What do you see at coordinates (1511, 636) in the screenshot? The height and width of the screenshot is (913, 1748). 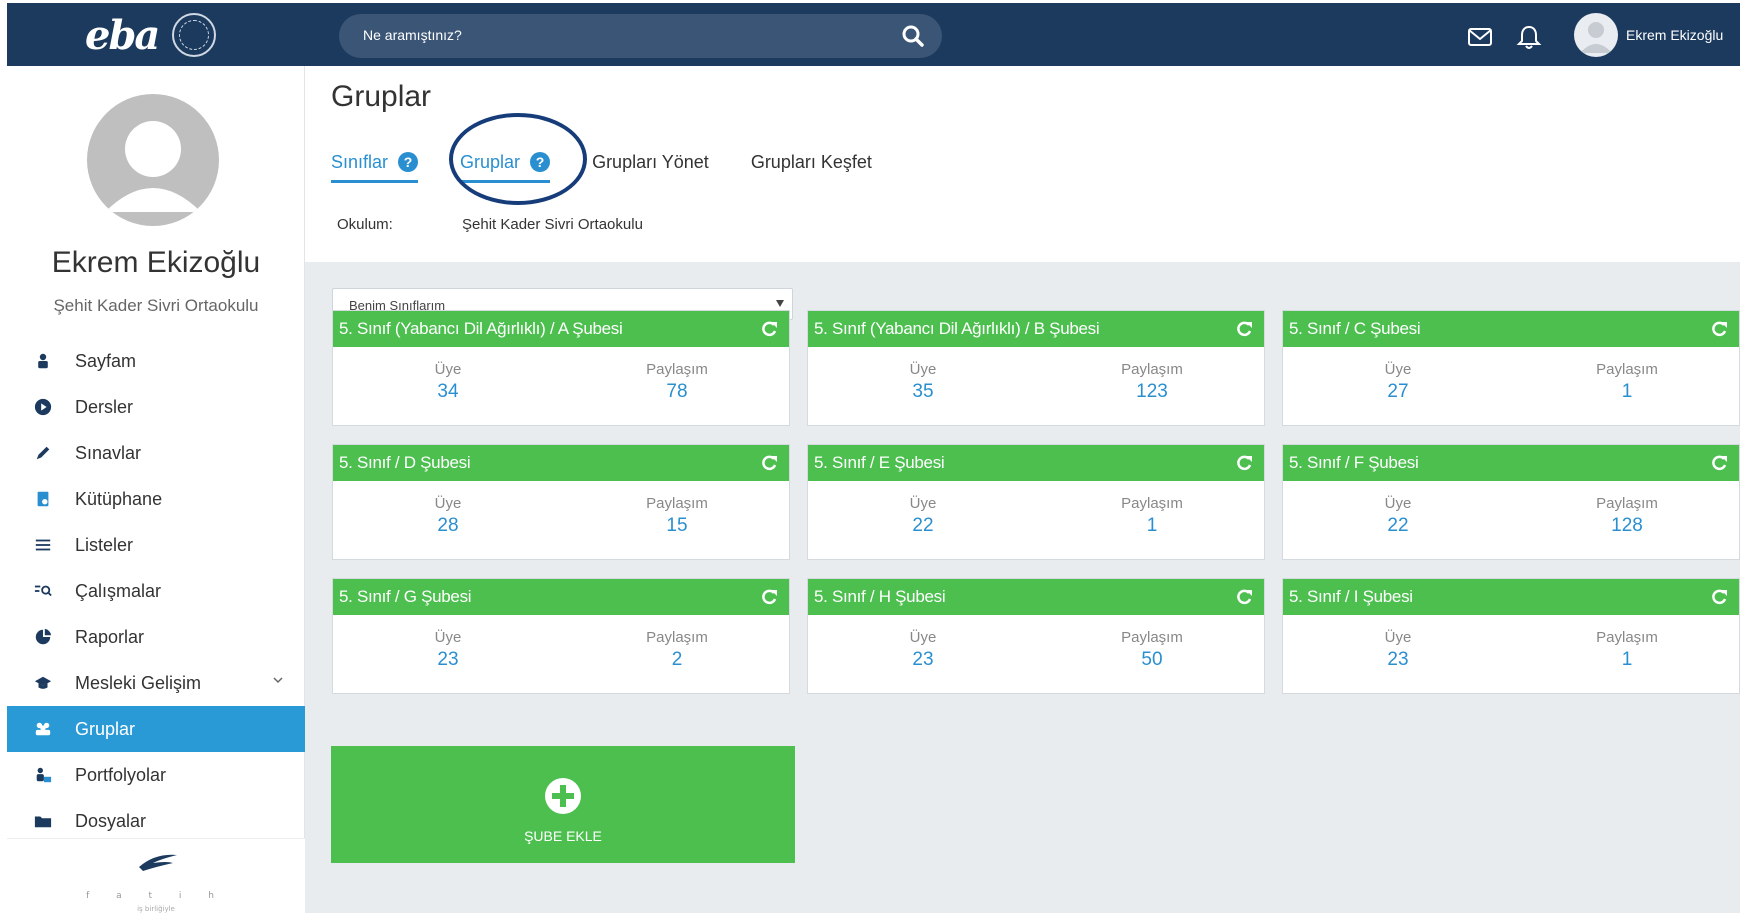 I see `group-card: 5. Sınıf / I Şubesi Üye 23 Paylaşım 1` at bounding box center [1511, 636].